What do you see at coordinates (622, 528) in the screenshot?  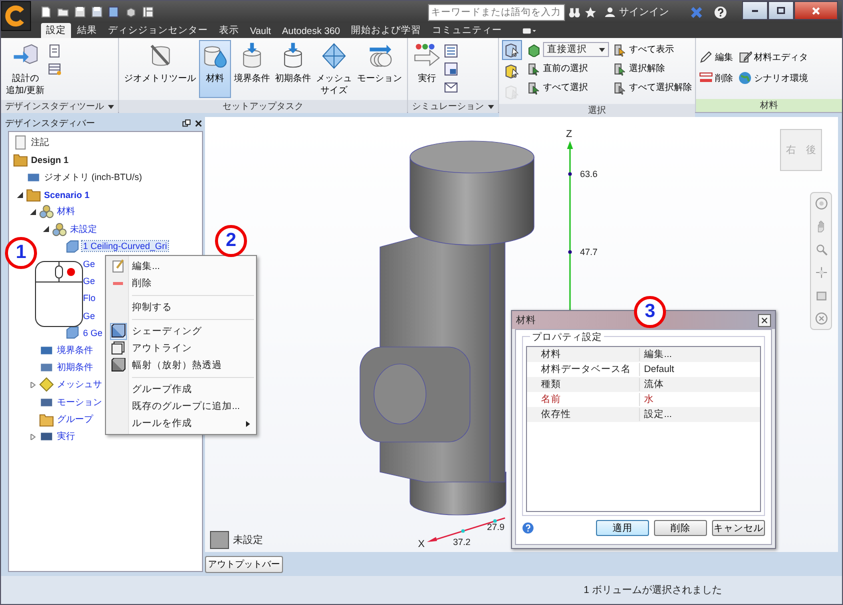 I see `dialog-button: 適用` at bounding box center [622, 528].